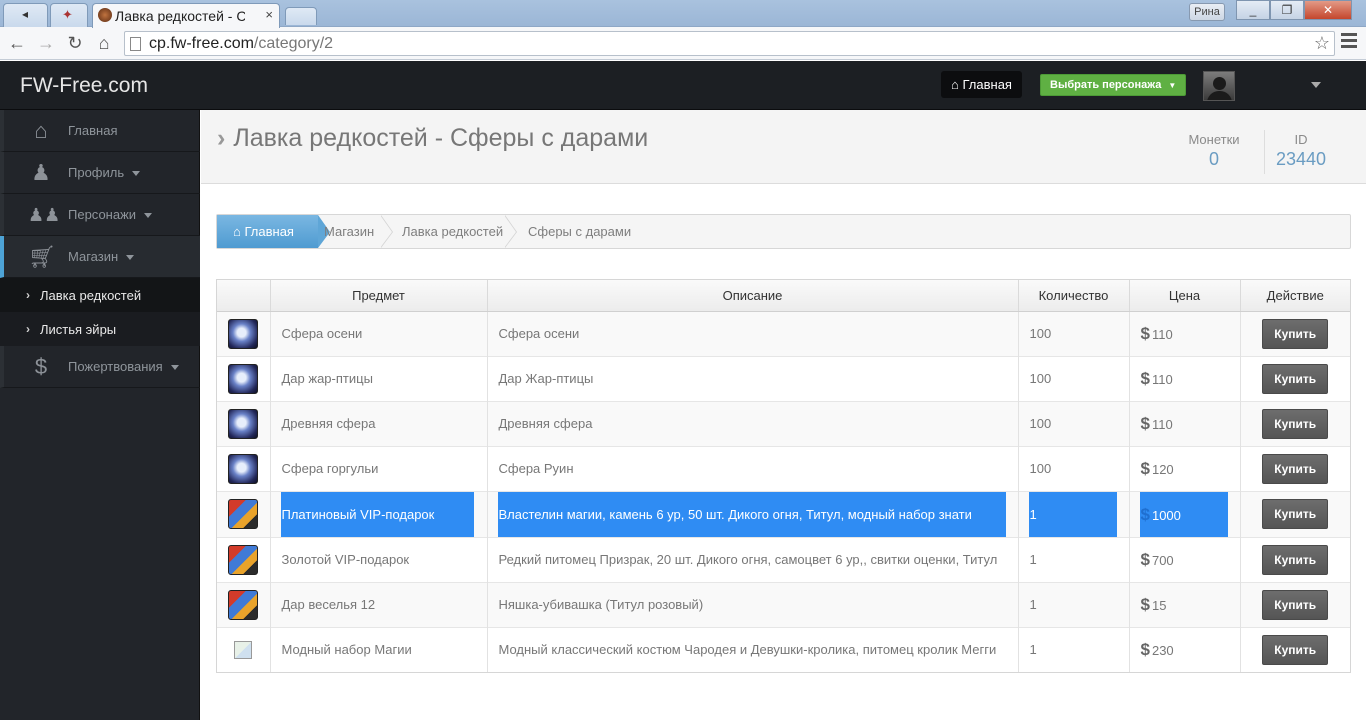 This screenshot has height=720, width=1366. What do you see at coordinates (1301, 139) in the screenshot?
I see `id-label: ID` at bounding box center [1301, 139].